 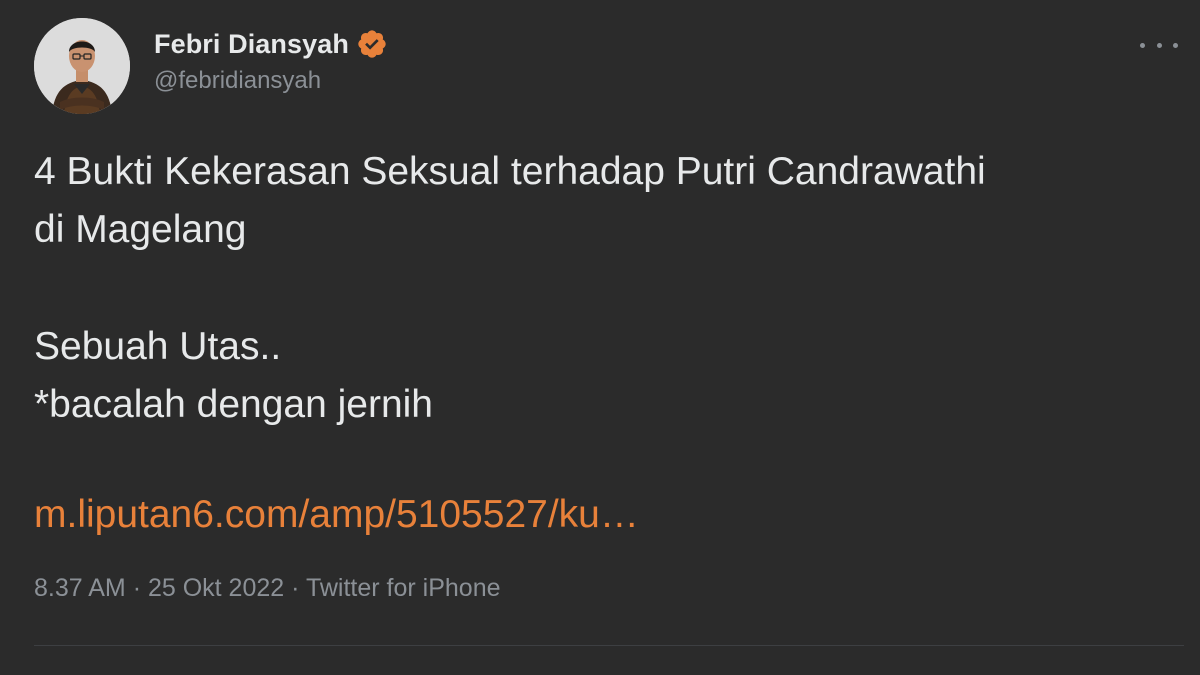 I want to click on tweet-text-line: *bacalah dengan jernih, so click(x=233, y=404).